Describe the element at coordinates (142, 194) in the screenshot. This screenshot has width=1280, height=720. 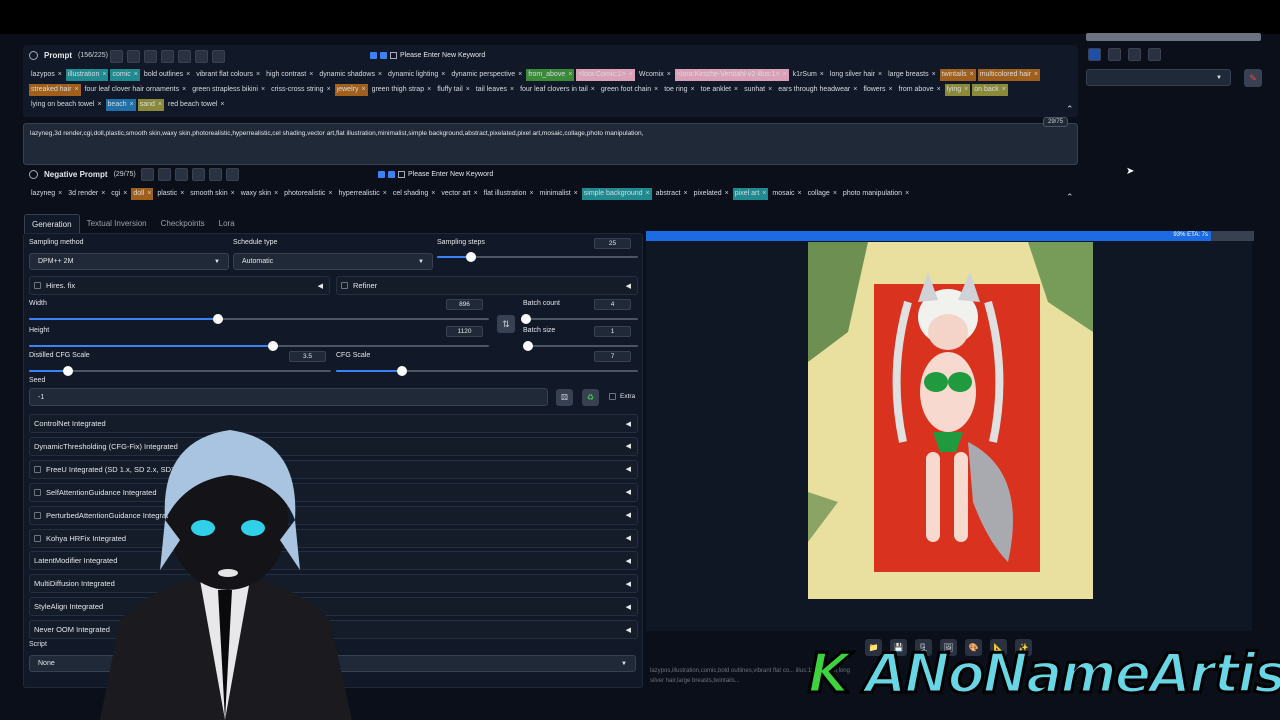
I see `keyword-tag: doll ×` at that location.